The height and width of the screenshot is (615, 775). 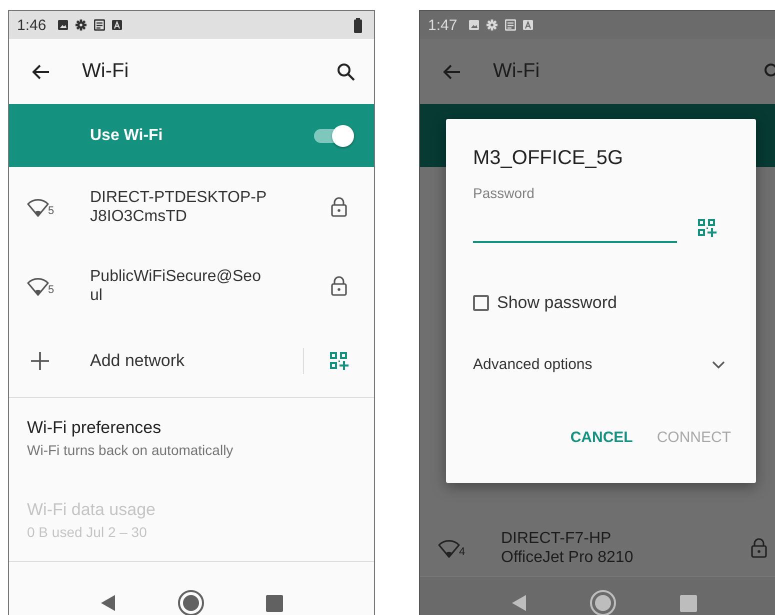 I want to click on network-name: DIRECT-F7-HP OfficeJet Pro 8210, so click(x=567, y=548).